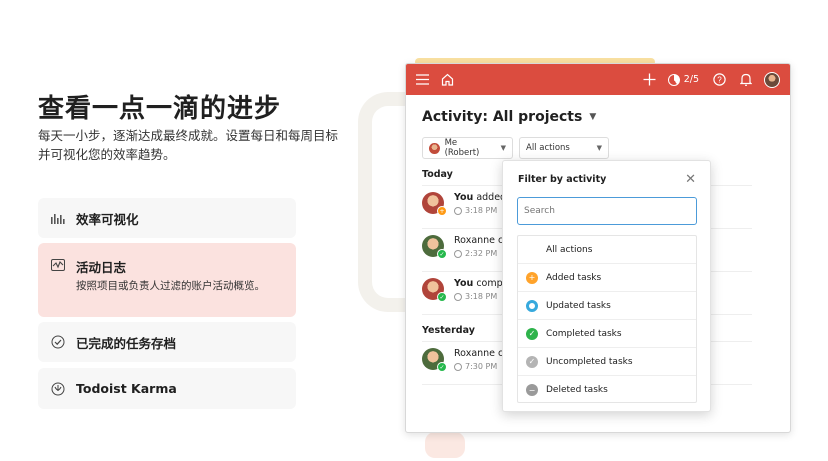 Image resolution: width=828 pixels, height=461 pixels. I want to click on activity-text: You added, so click(480, 197).